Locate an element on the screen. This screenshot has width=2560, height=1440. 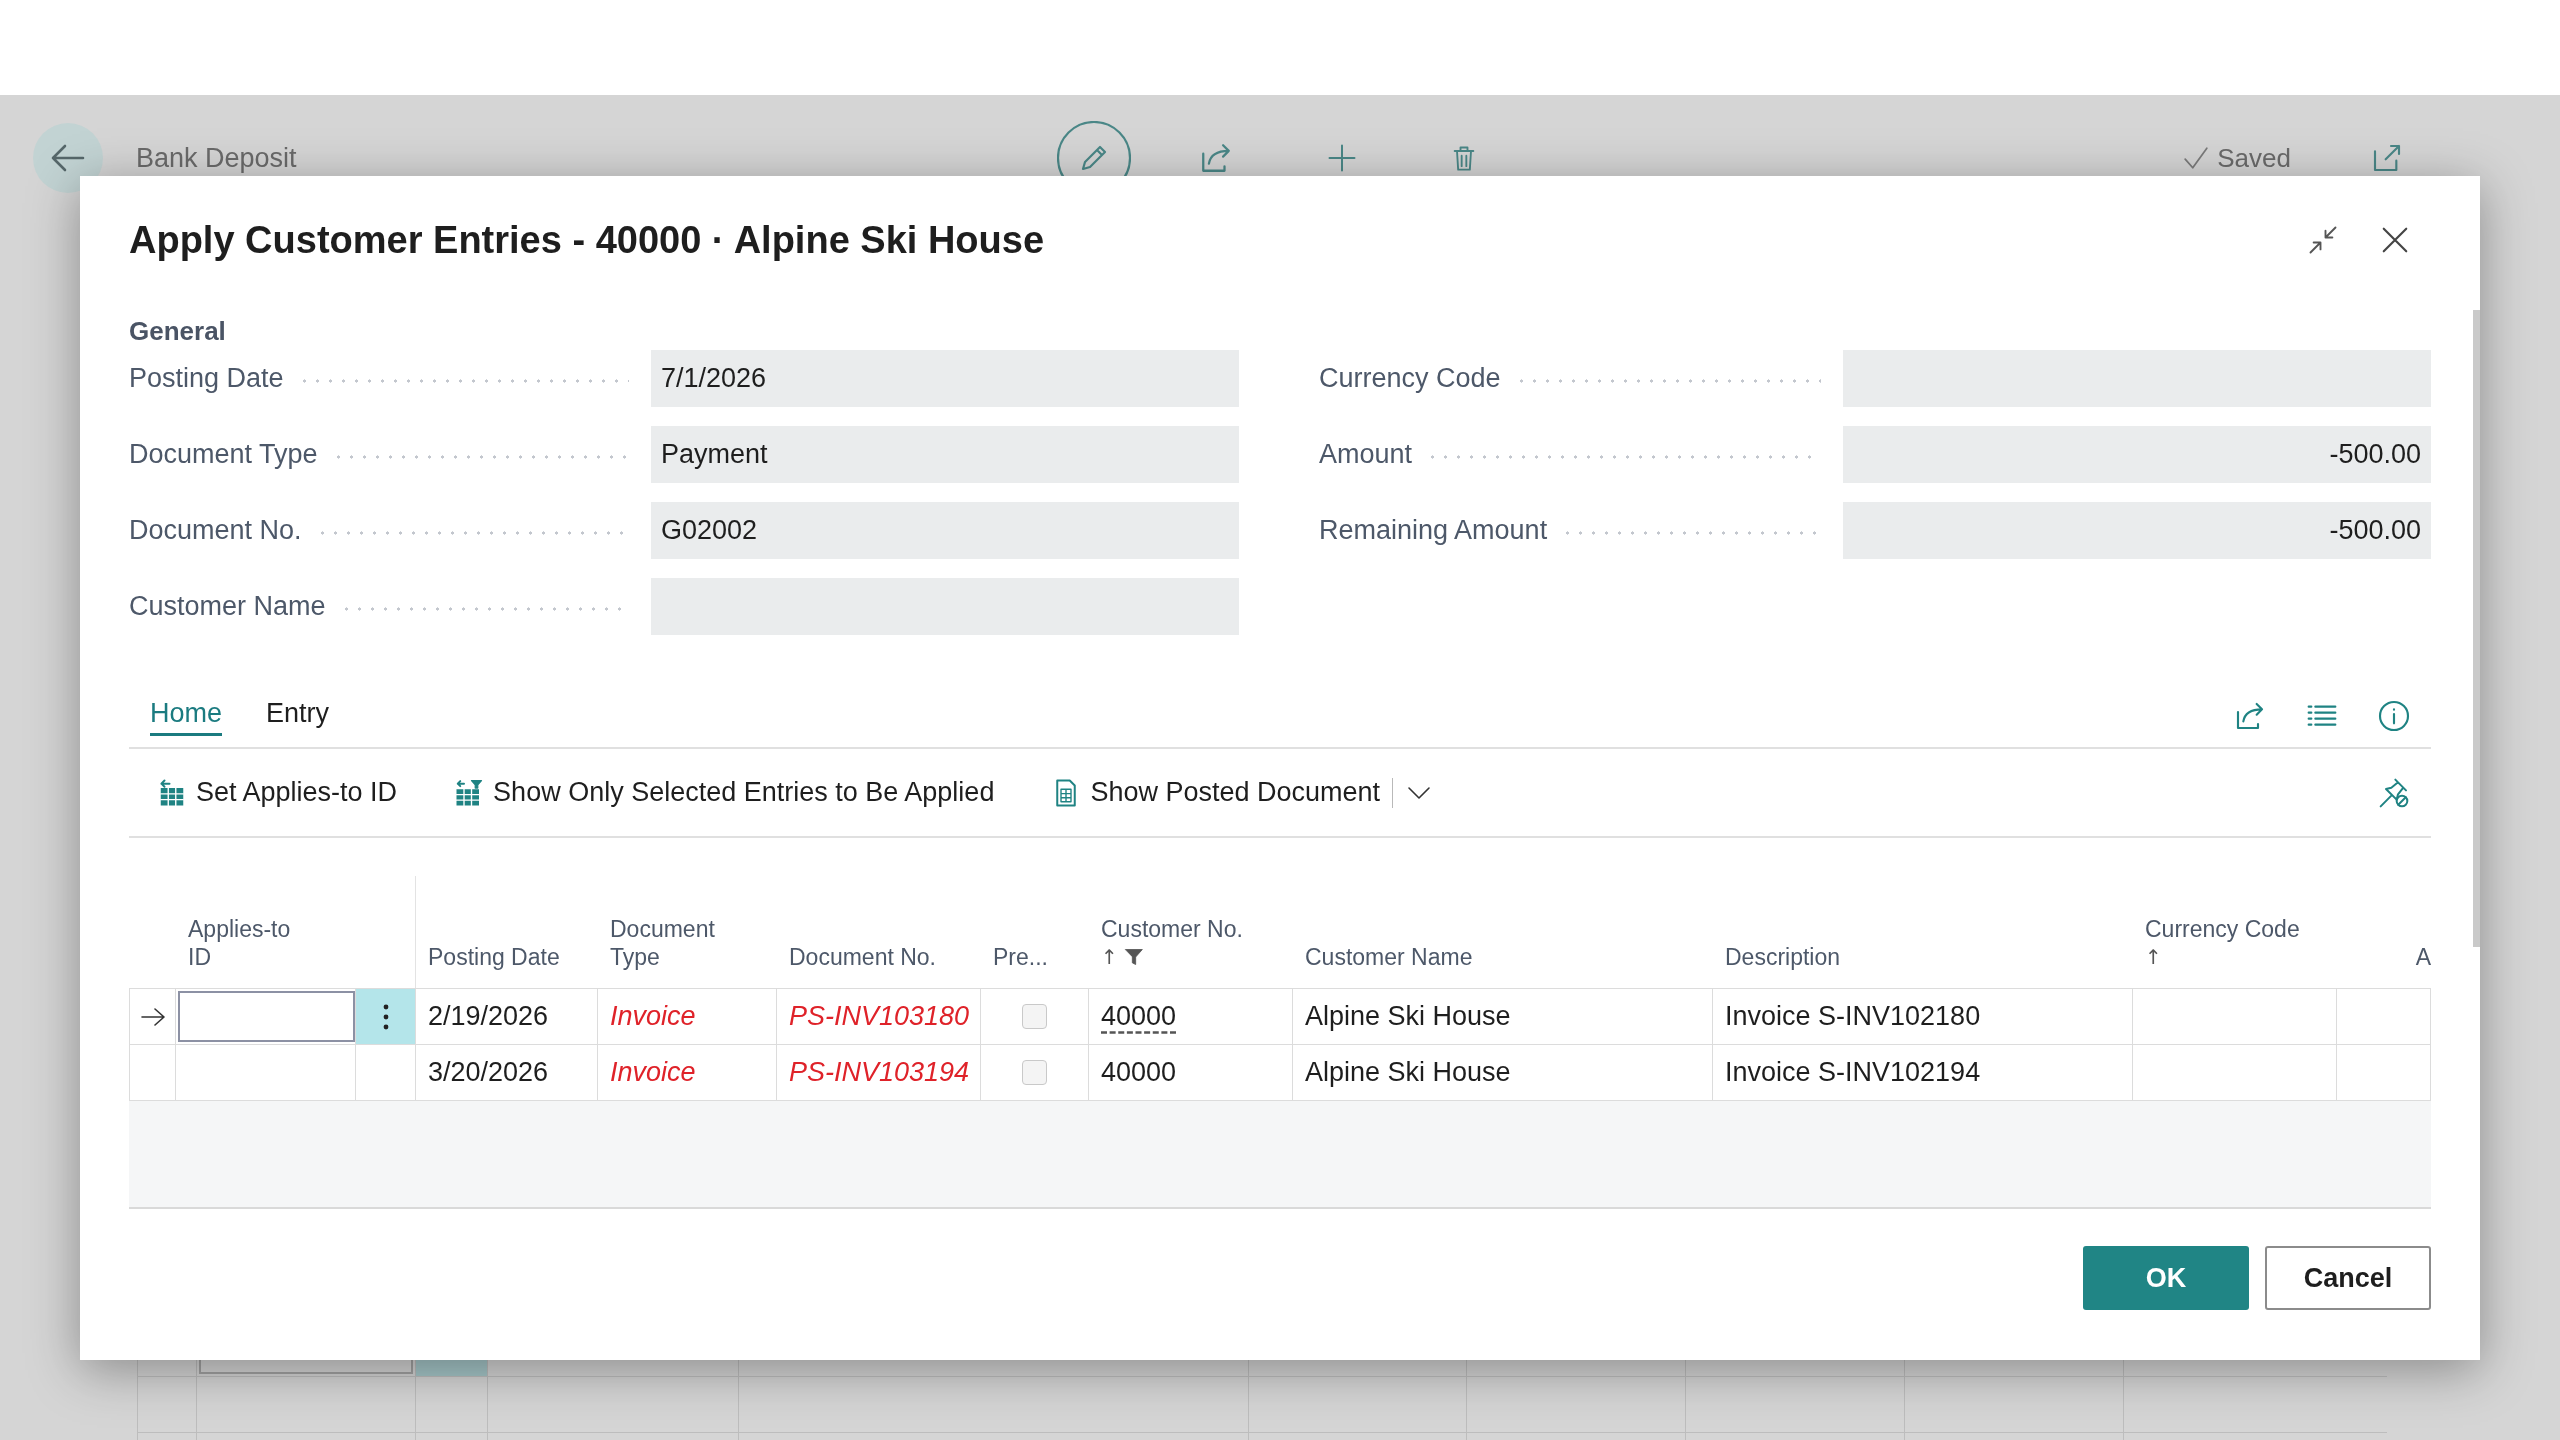
field-label: Posting Date is located at coordinates (206, 378).